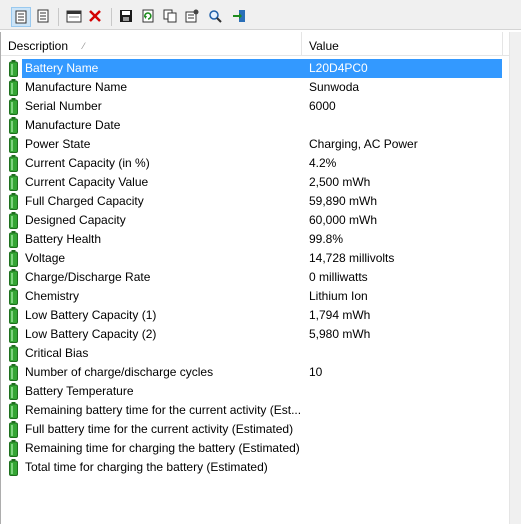 This screenshot has height=524, width=521. What do you see at coordinates (38, 46) in the screenshot?
I see `column-header-description-label: Description` at bounding box center [38, 46].